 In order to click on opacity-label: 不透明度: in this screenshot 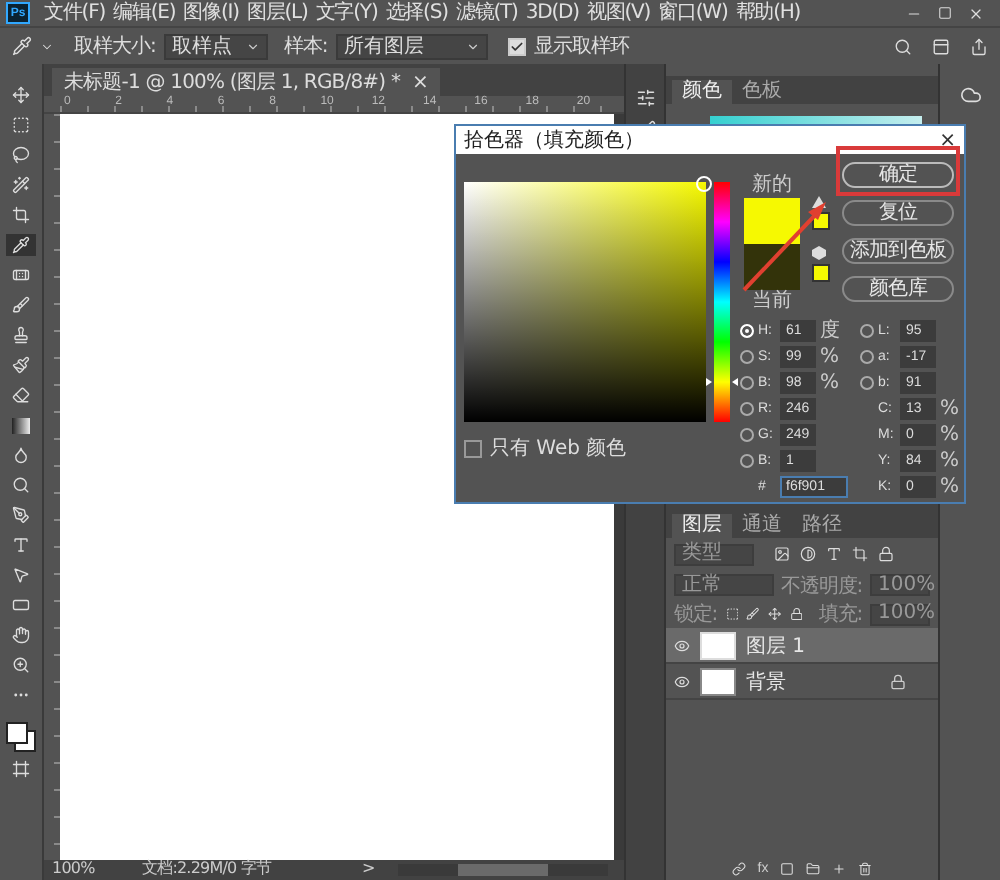, I will do `click(821, 586)`.